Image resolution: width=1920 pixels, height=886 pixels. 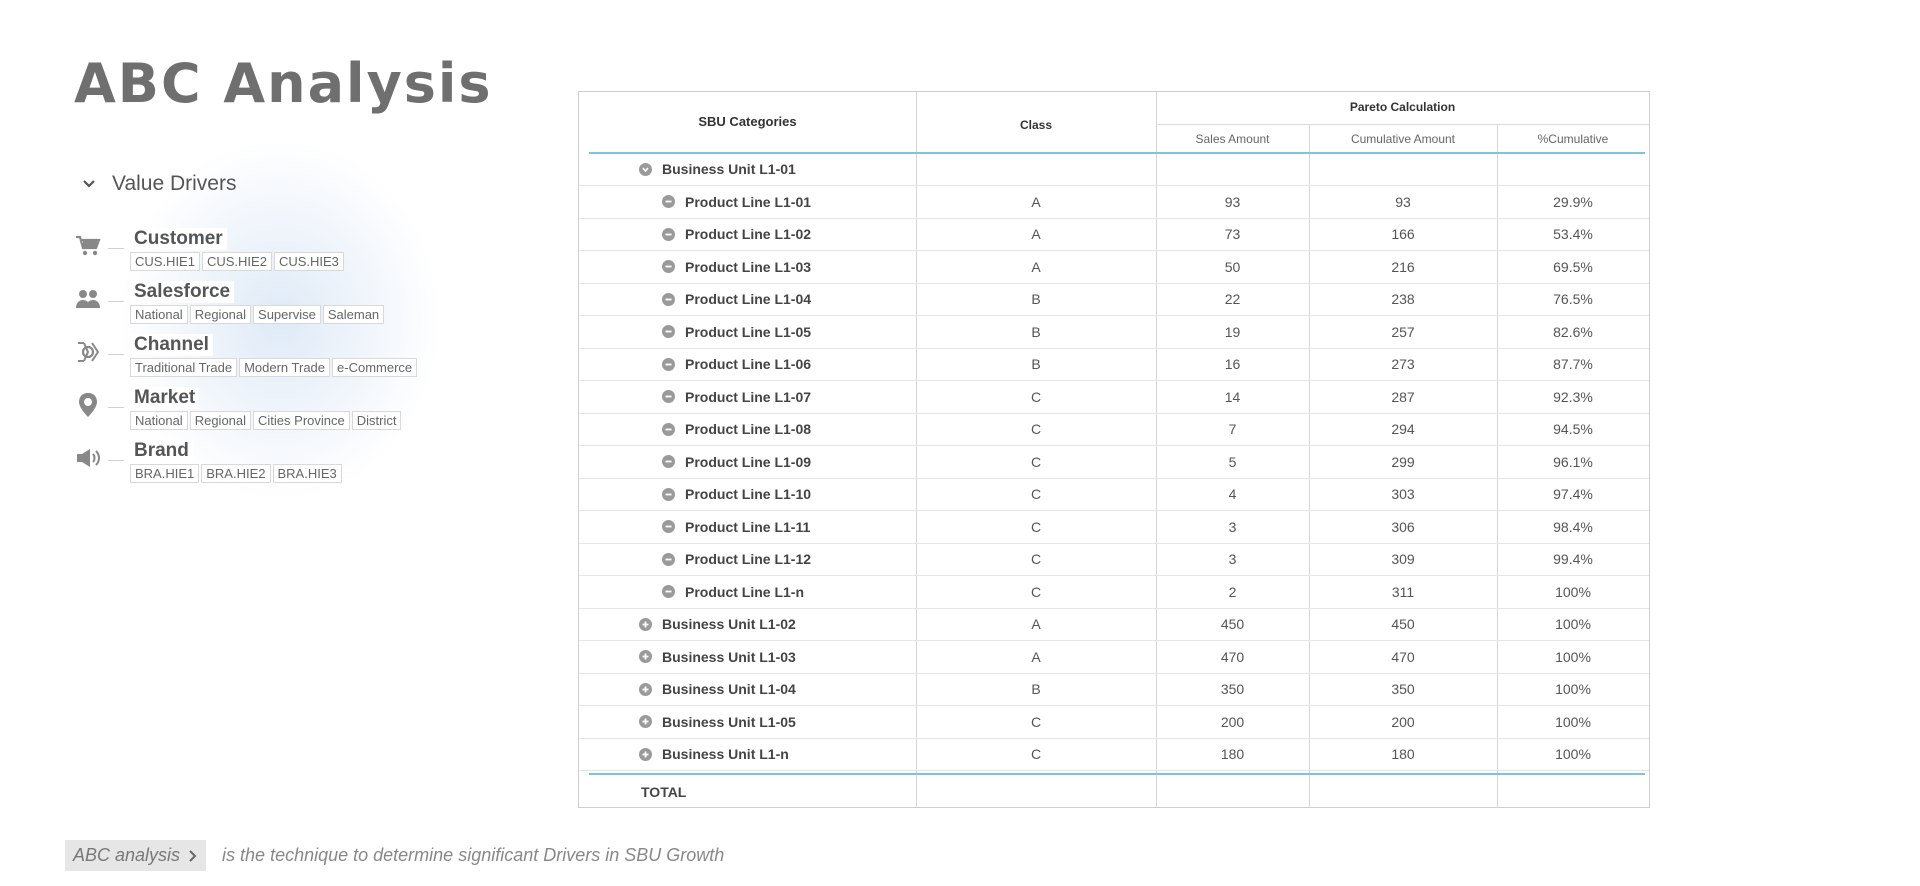 What do you see at coordinates (1573, 526) in the screenshot?
I see `pct-cumulative-cell: 98.4%` at bounding box center [1573, 526].